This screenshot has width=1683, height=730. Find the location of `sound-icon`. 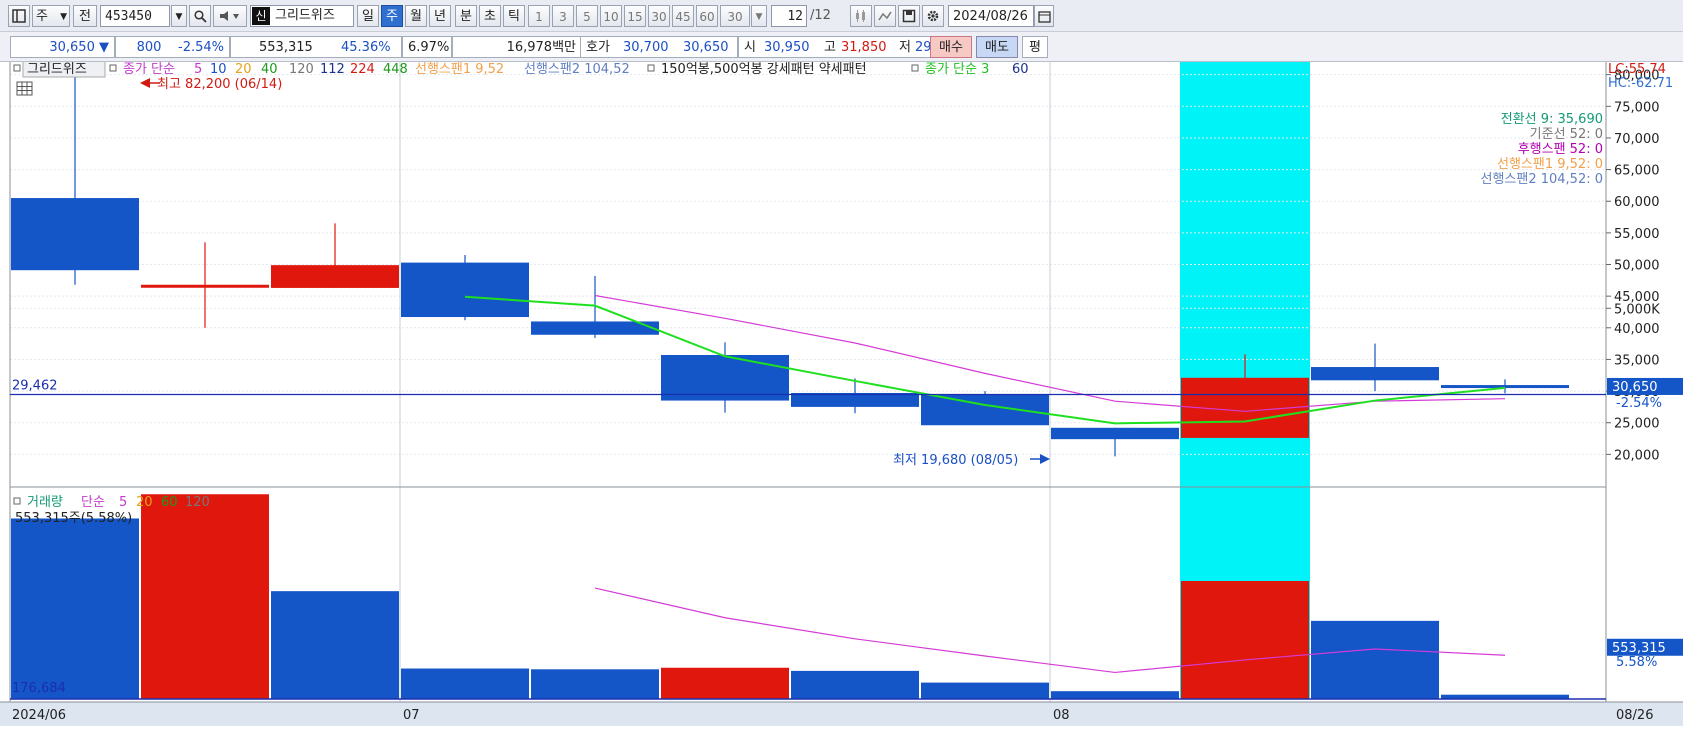

sound-icon is located at coordinates (230, 16).